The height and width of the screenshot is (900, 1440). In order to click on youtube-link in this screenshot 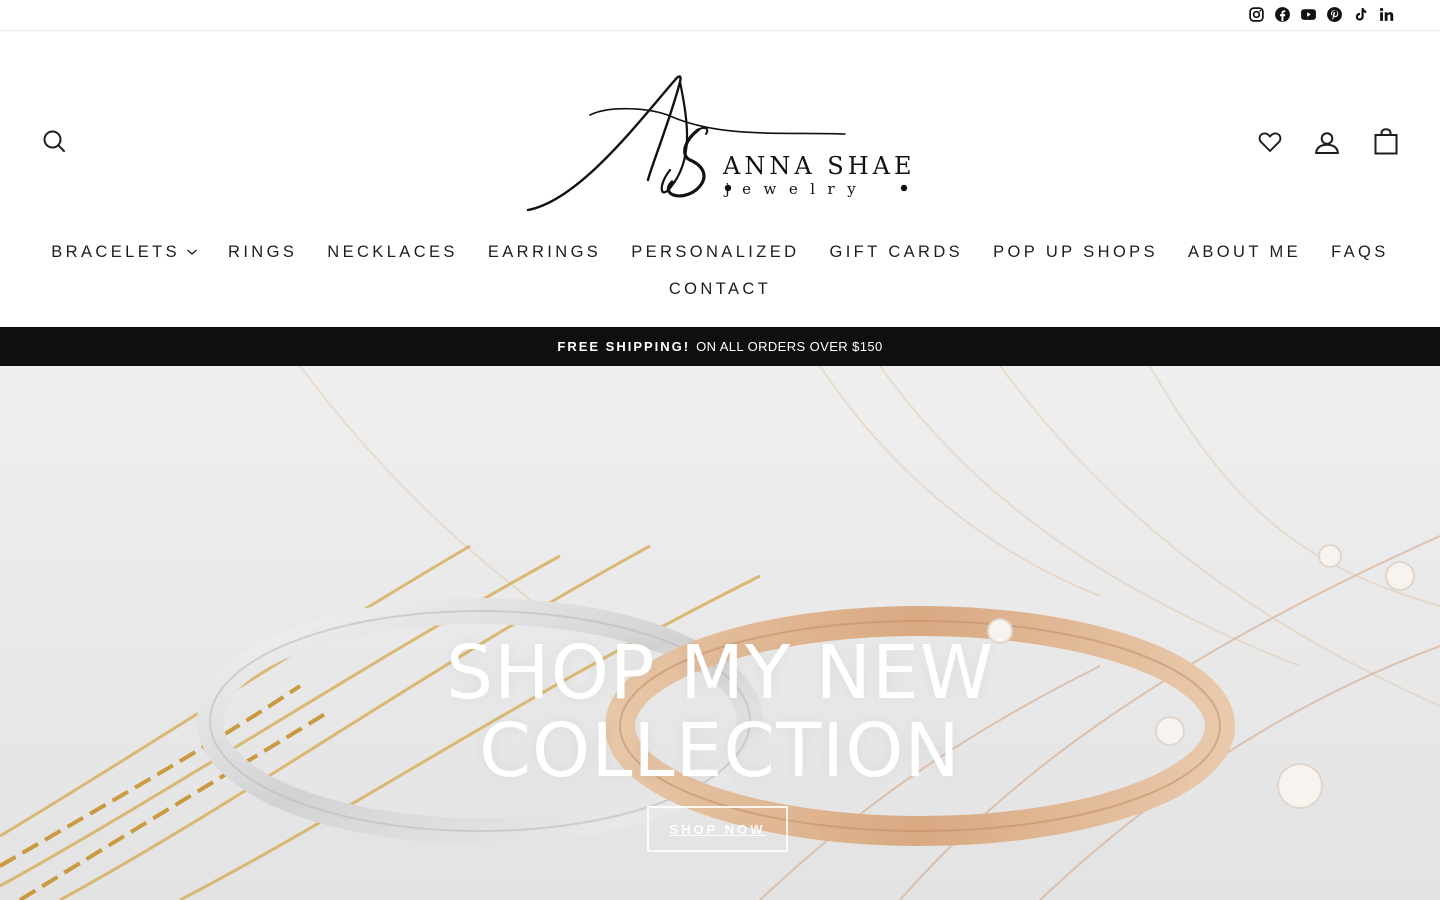, I will do `click(1309, 15)`.